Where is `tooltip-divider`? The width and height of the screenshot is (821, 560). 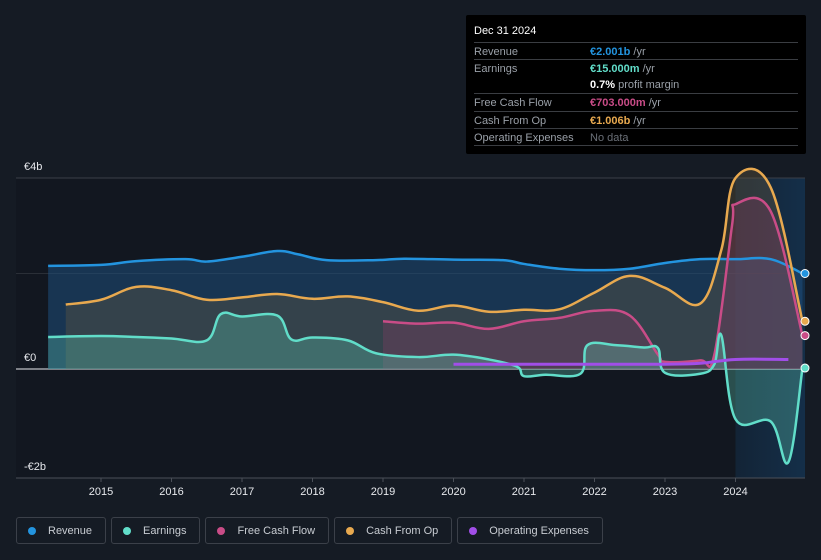
tooltip-divider is located at coordinates (636, 145).